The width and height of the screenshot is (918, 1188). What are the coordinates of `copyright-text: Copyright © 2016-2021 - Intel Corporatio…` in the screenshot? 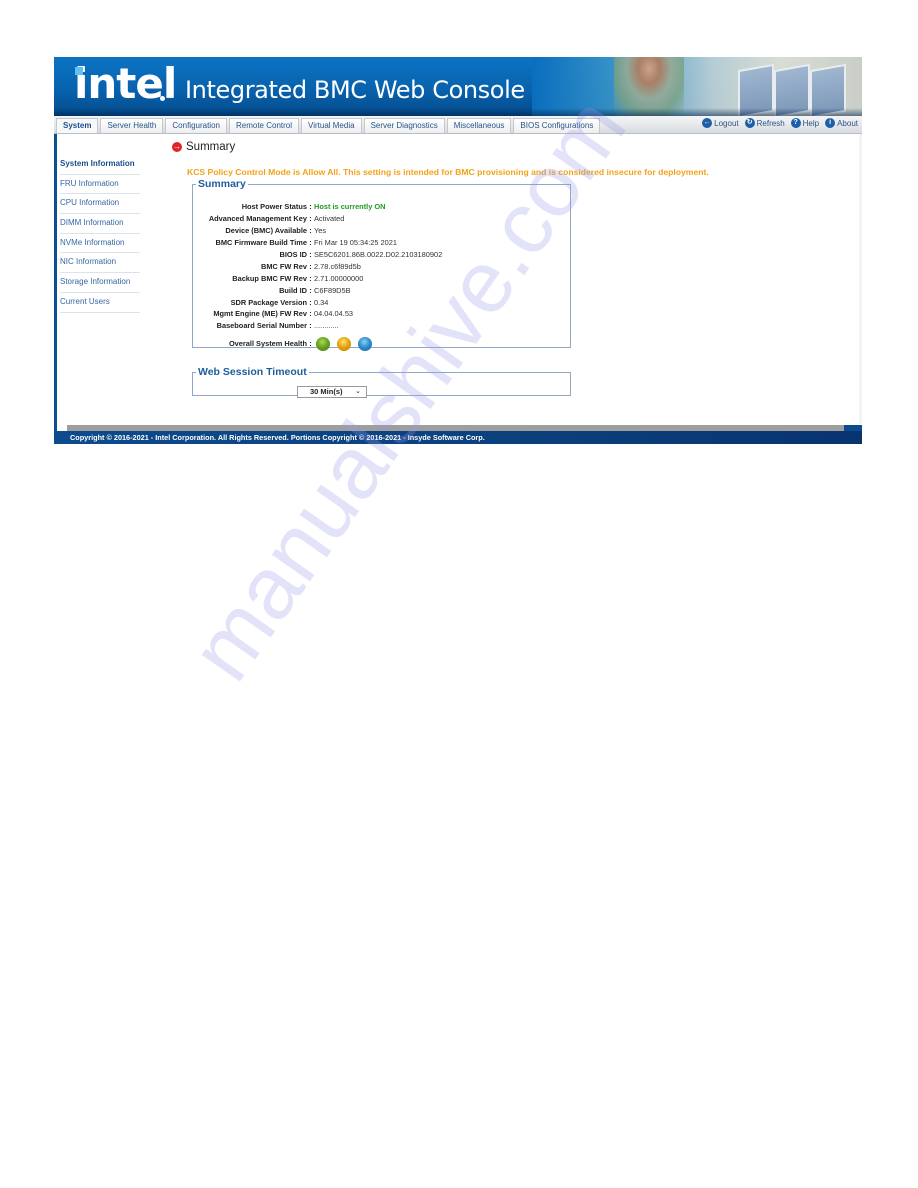 It's located at (277, 437).